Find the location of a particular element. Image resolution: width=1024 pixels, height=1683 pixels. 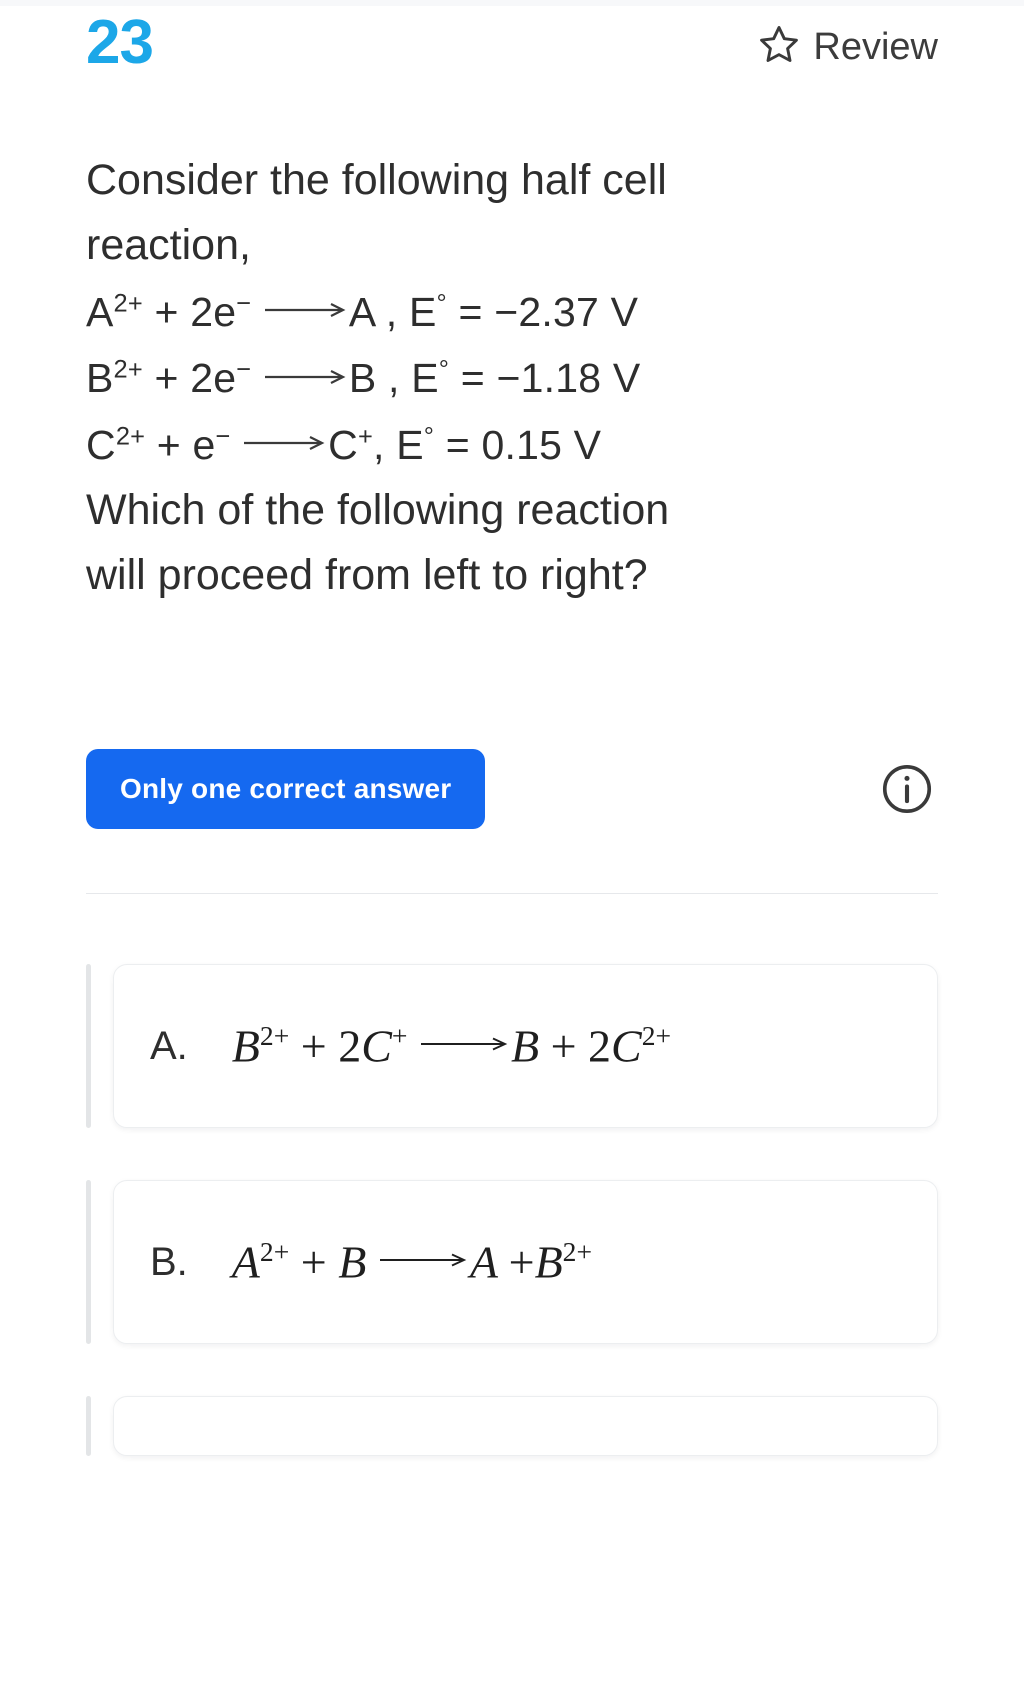

opt-b-t5: + is located at coordinates (521, 1262).